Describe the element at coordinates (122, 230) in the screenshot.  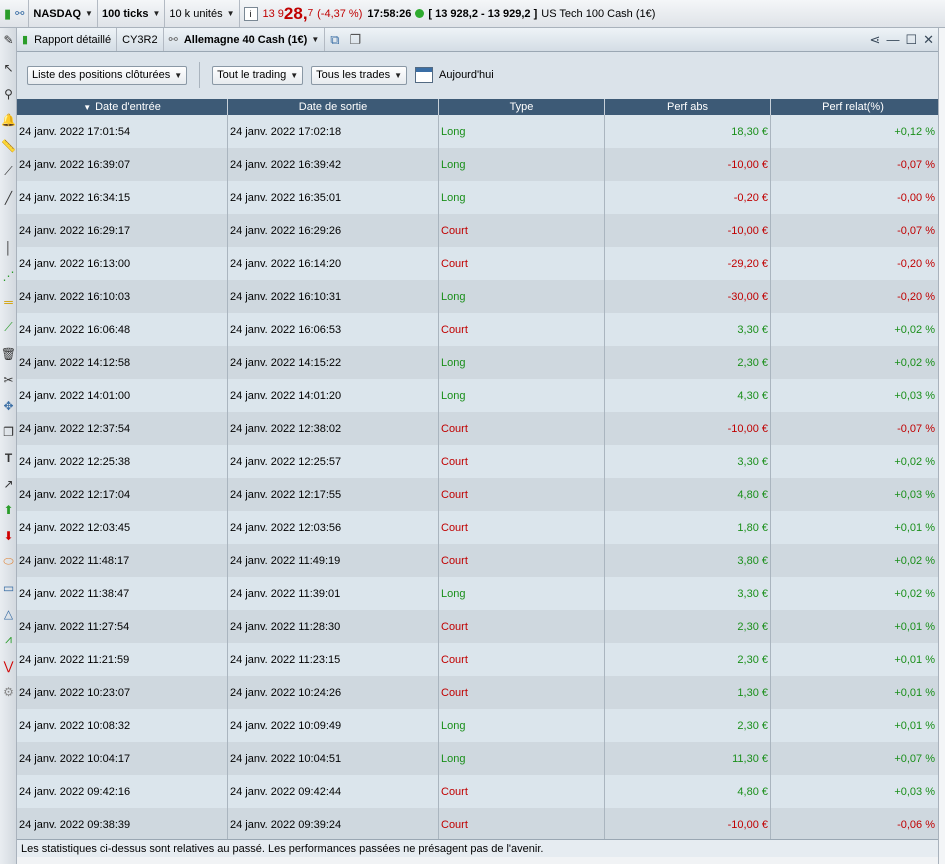
I see `entry-date-cell: 24 janv. 2022 16:29:17` at that location.